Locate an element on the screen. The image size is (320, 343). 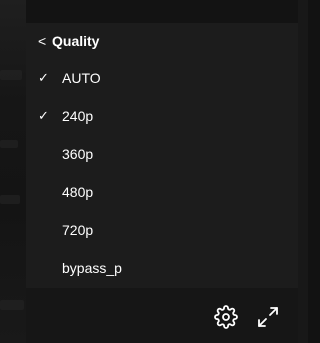
video-backdrop-top is located at coordinates (162, 11).